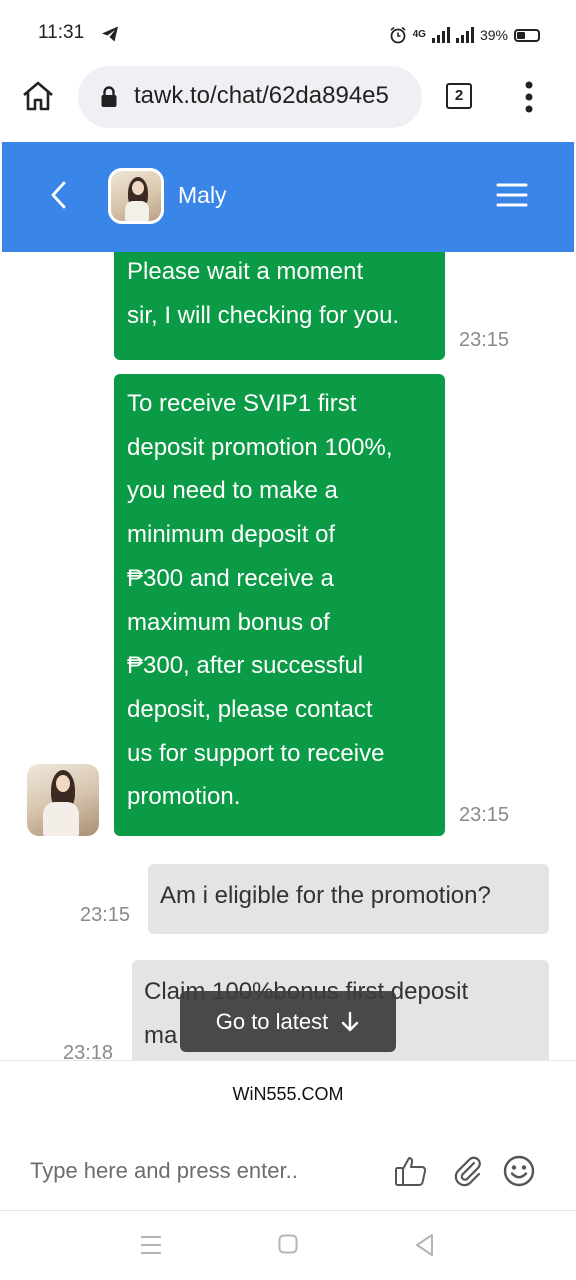 The width and height of the screenshot is (576, 1280). I want to click on go-to-latest-label: Go to latest, so click(272, 1021).